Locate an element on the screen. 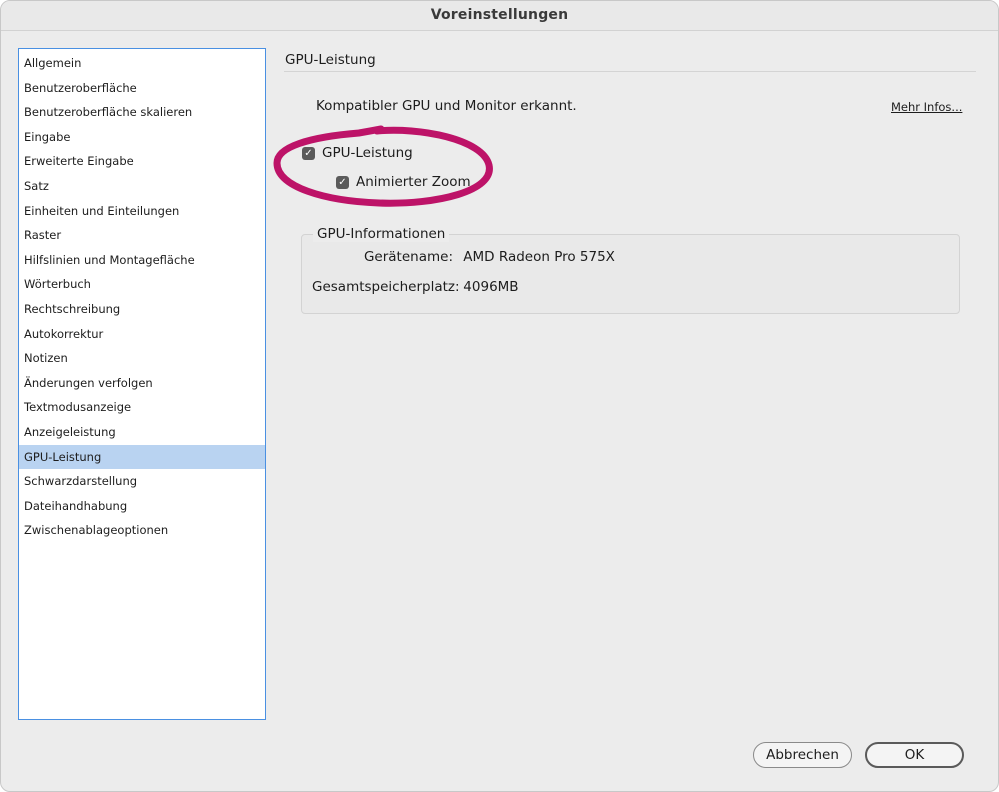 The height and width of the screenshot is (792, 999). device-name-label: Gerätename: is located at coordinates (408, 257).